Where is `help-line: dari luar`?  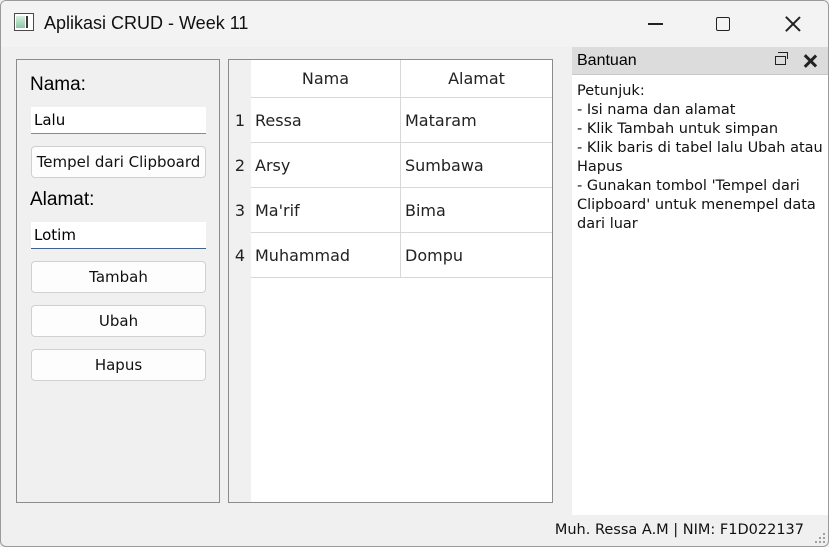
help-line: dari luar is located at coordinates (607, 224).